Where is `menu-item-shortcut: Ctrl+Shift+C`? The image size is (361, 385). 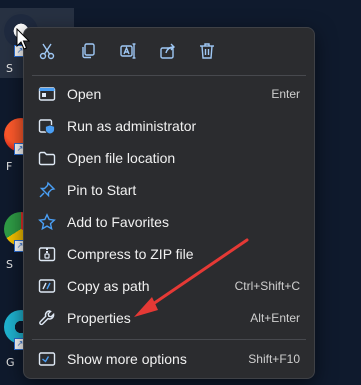 menu-item-shortcut: Ctrl+Shift+C is located at coordinates (267, 286).